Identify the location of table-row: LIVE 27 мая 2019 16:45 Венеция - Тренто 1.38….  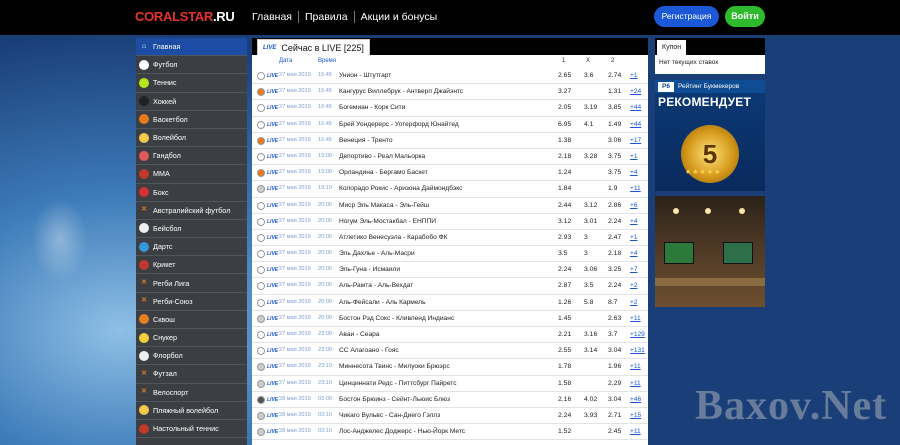
(450, 141).